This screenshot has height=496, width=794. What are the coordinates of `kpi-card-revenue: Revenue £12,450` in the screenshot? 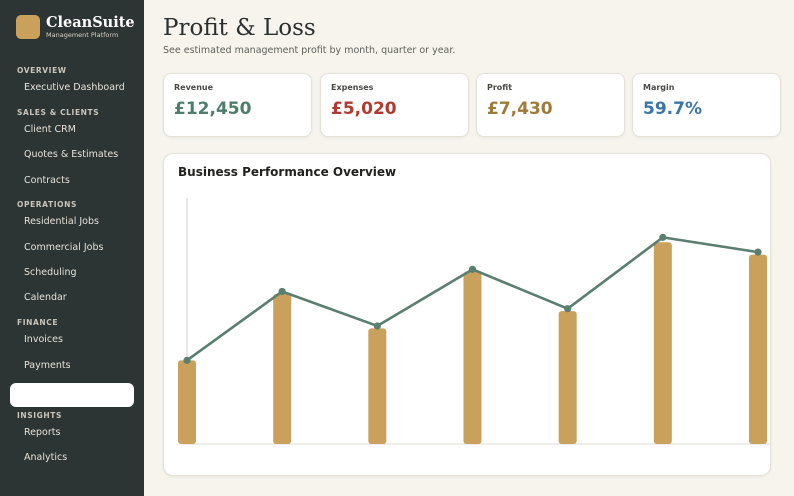 It's located at (237, 105).